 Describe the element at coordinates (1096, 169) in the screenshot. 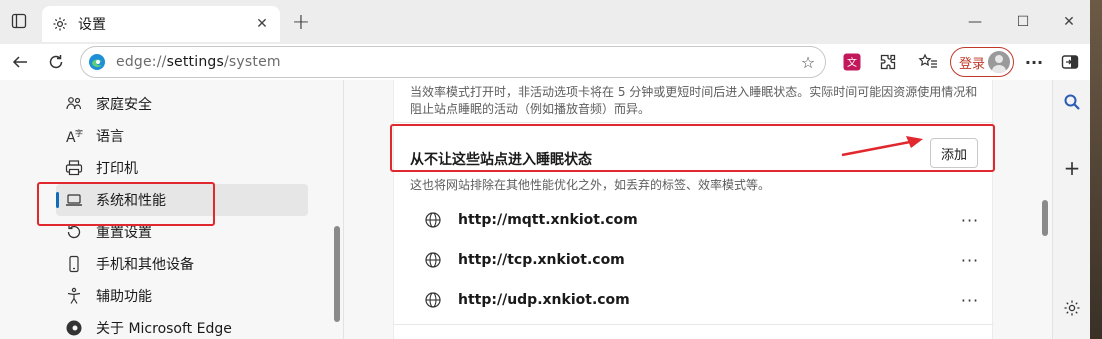

I see `desktop-background` at that location.